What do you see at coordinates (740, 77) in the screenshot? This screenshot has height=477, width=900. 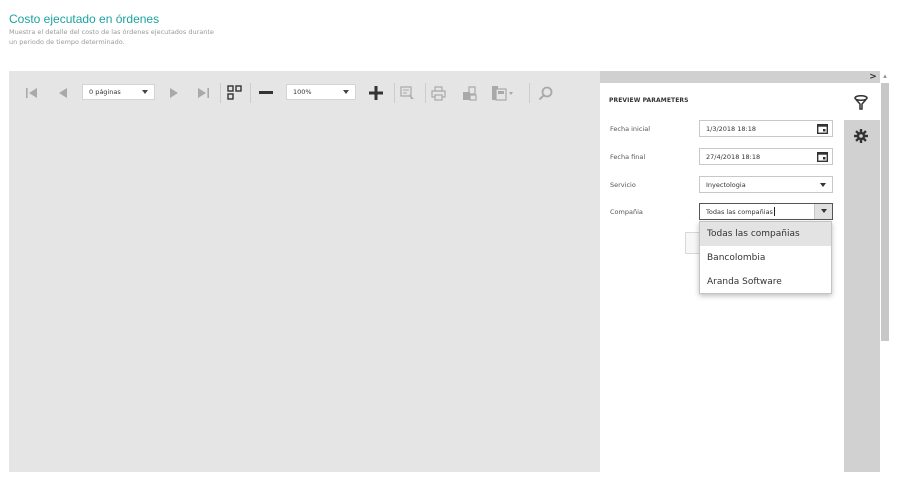 I see `panel-header-bar` at bounding box center [740, 77].